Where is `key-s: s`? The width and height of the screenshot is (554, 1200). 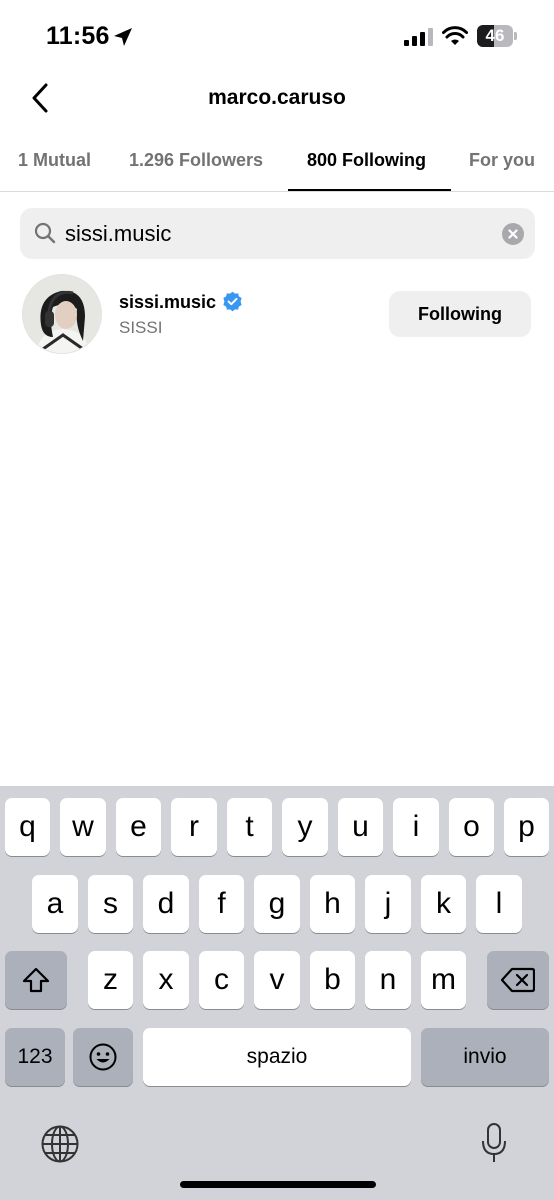
key-s: s is located at coordinates (110, 904).